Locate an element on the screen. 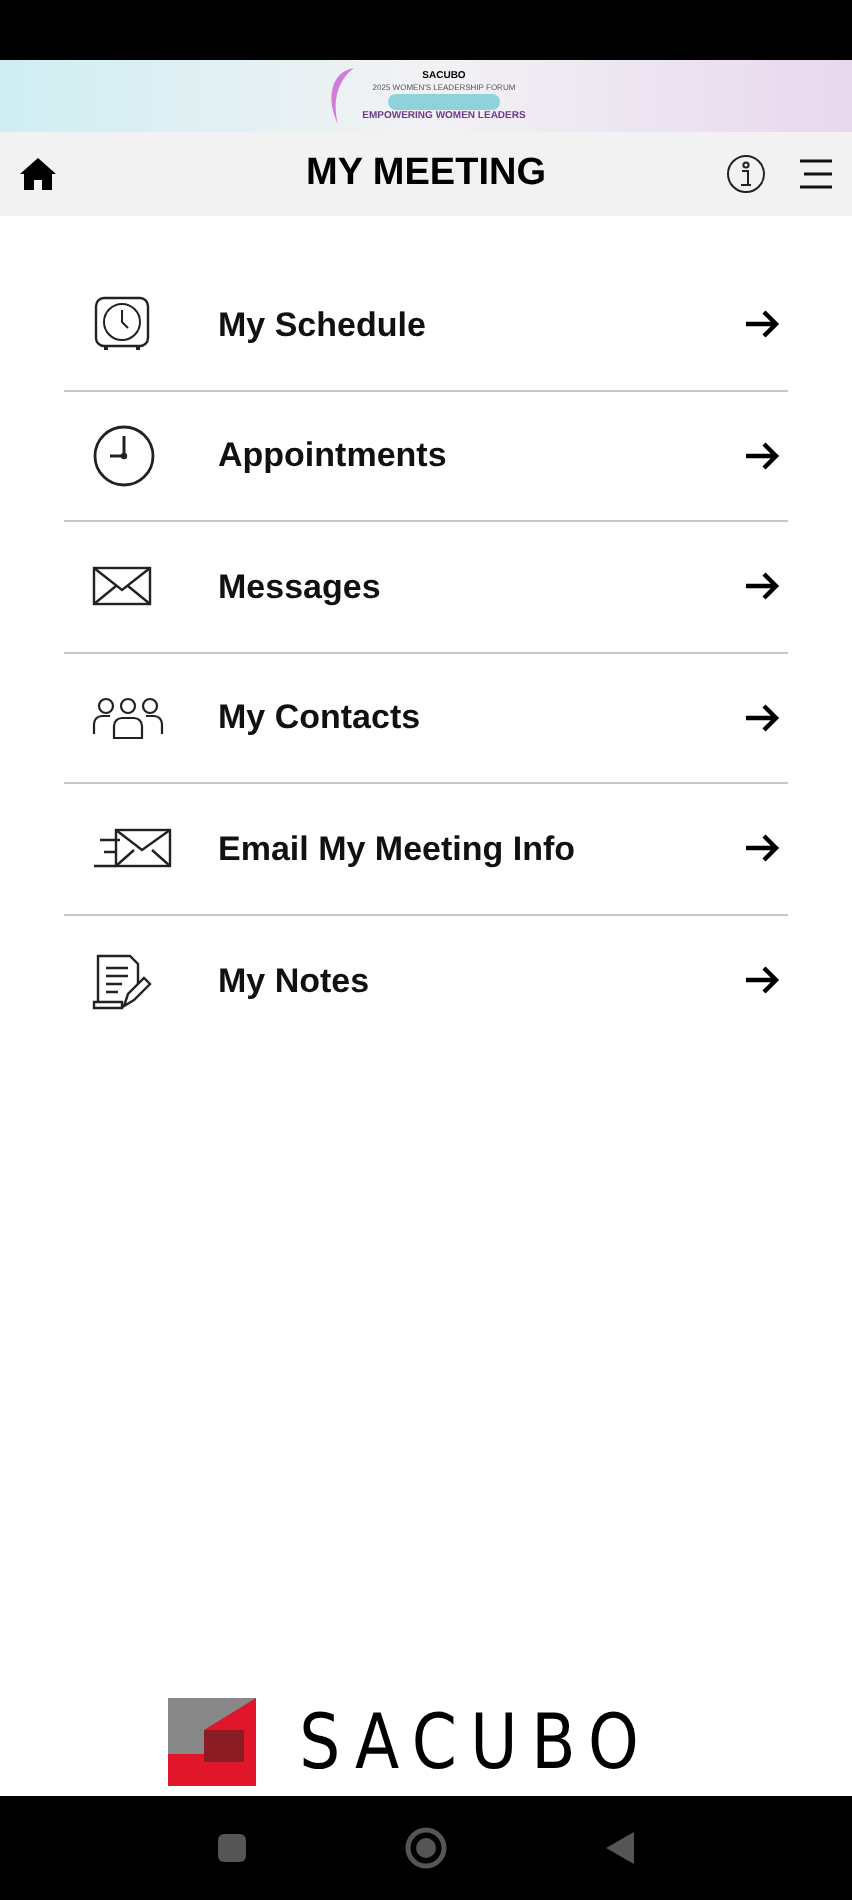 The image size is (852, 1900). menu-item-label: My Schedule is located at coordinates (322, 325).